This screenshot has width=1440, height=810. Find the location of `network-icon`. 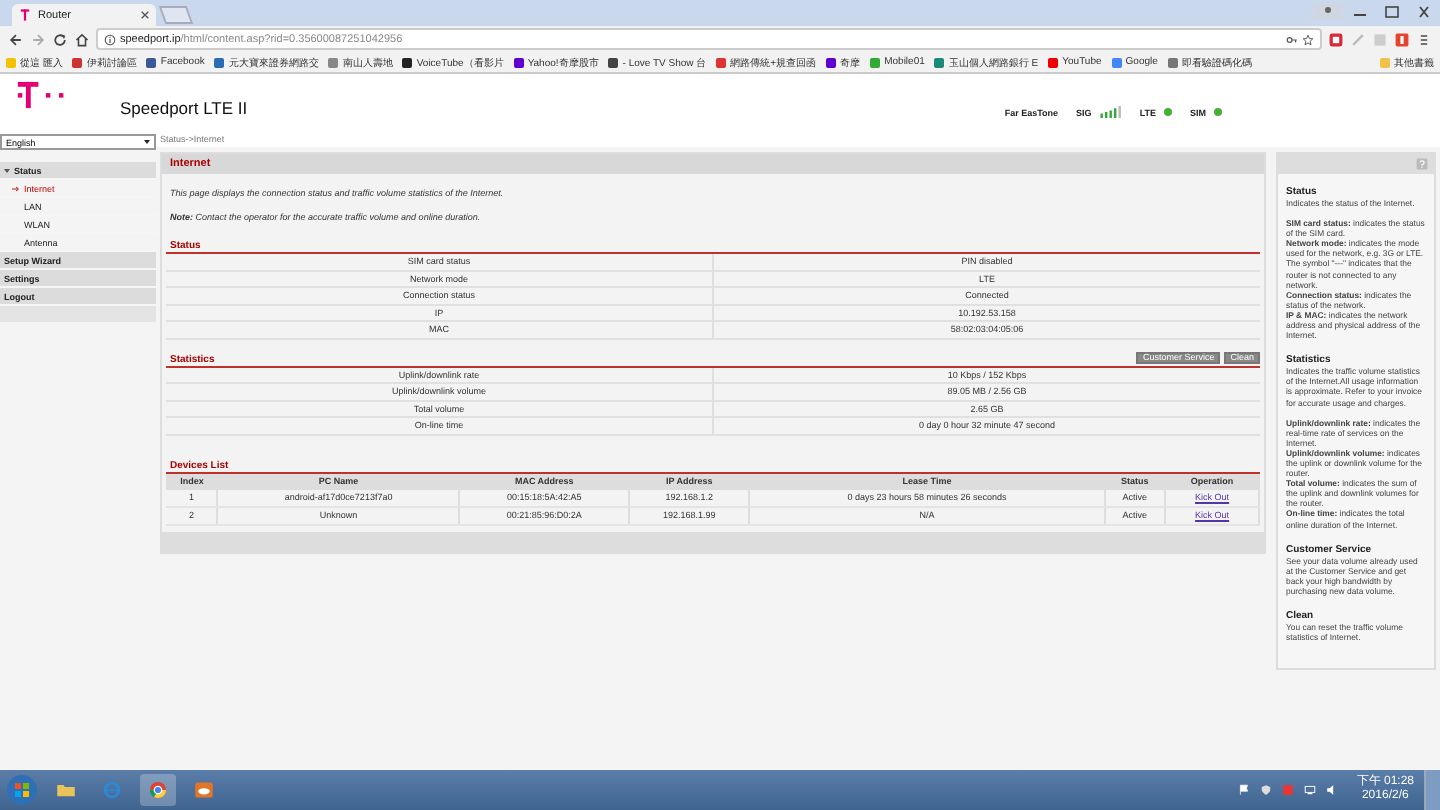

network-icon is located at coordinates (1310, 790).